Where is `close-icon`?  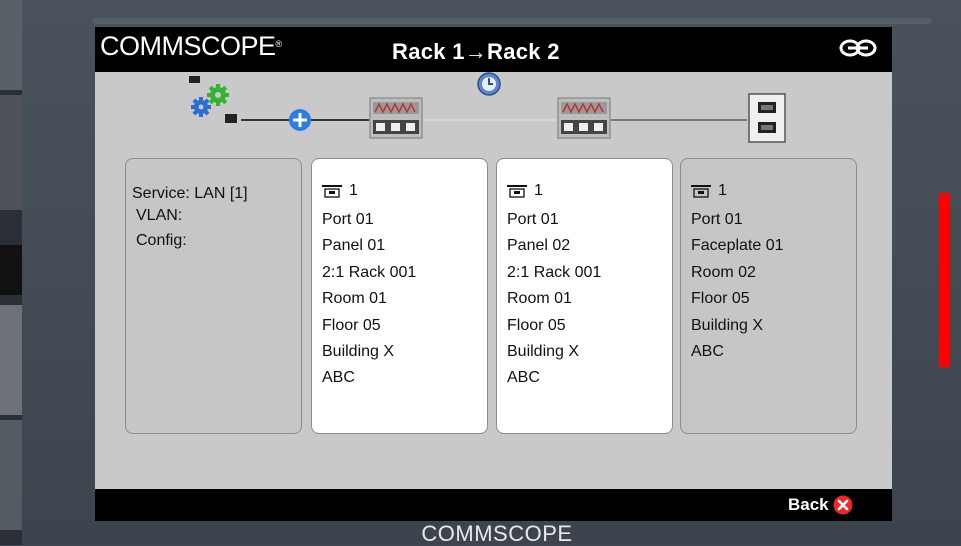
close-icon is located at coordinates (843, 505).